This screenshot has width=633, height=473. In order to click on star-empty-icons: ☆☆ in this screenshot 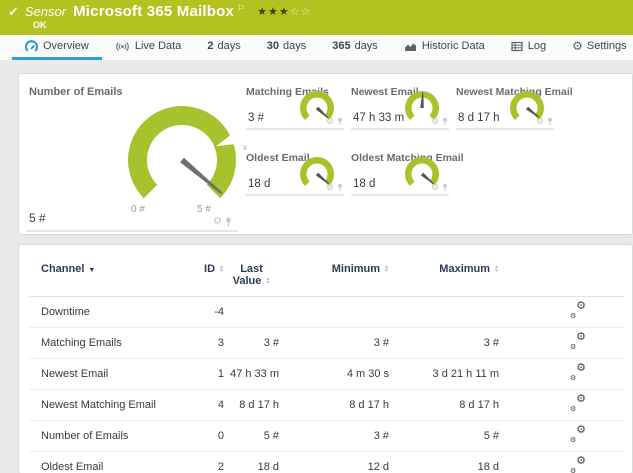, I will do `click(301, 12)`.